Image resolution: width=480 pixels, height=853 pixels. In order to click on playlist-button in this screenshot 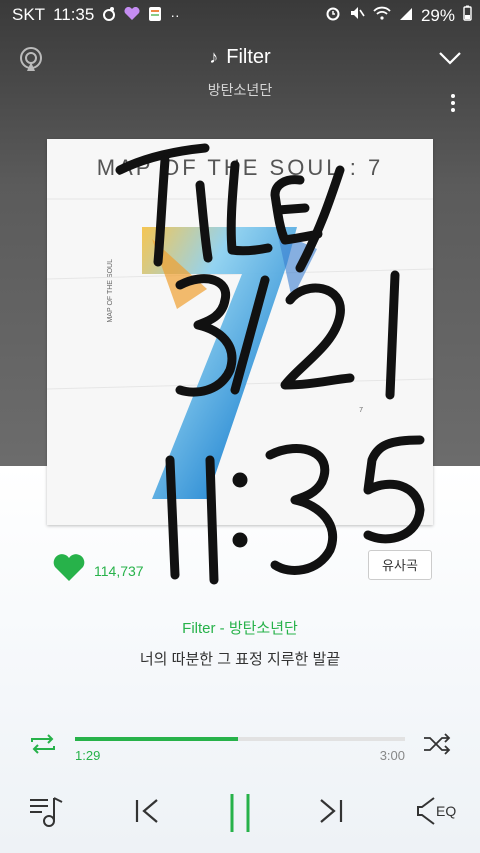, I will do `click(47, 813)`.